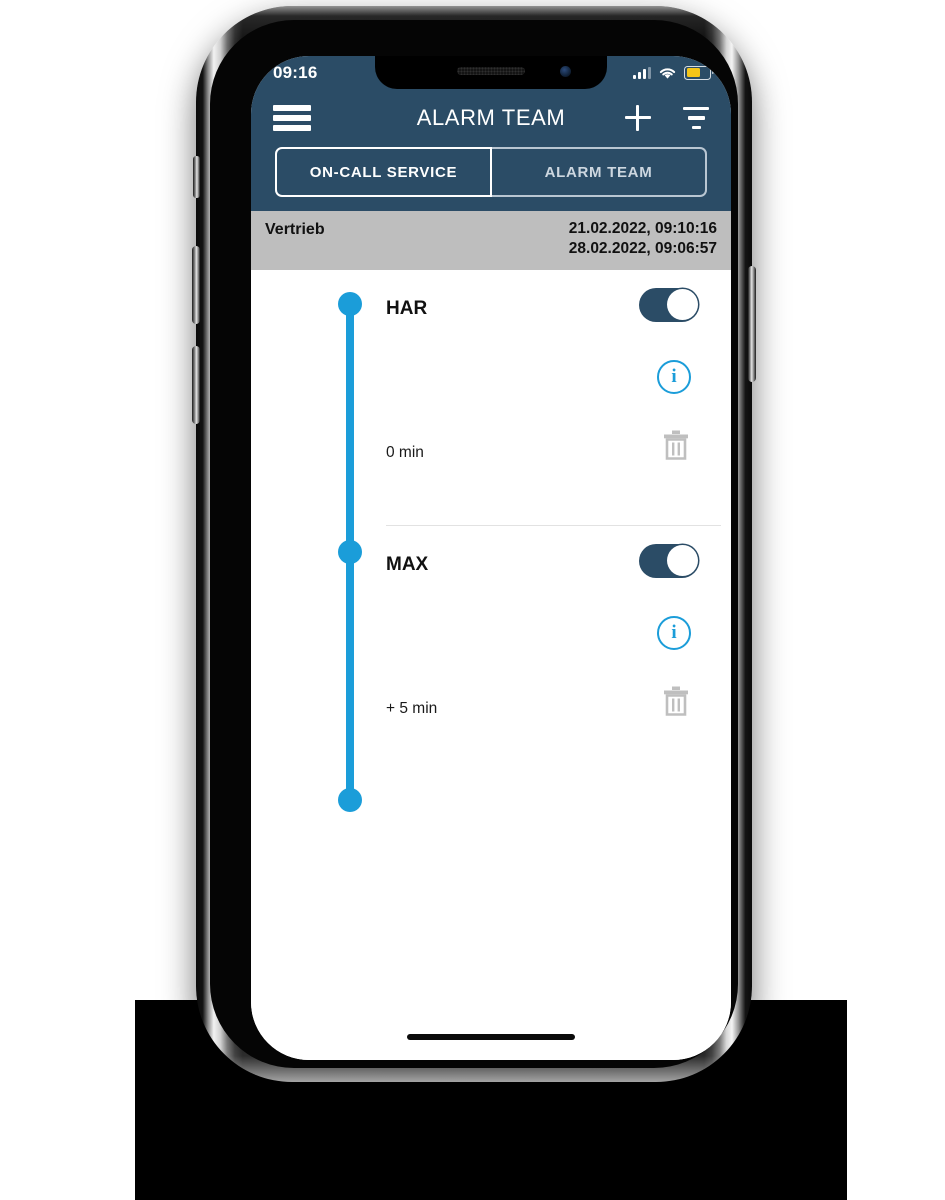 Image resolution: width=945 pixels, height=1200 pixels. What do you see at coordinates (350, 303) in the screenshot?
I see `timeline-node-start` at bounding box center [350, 303].